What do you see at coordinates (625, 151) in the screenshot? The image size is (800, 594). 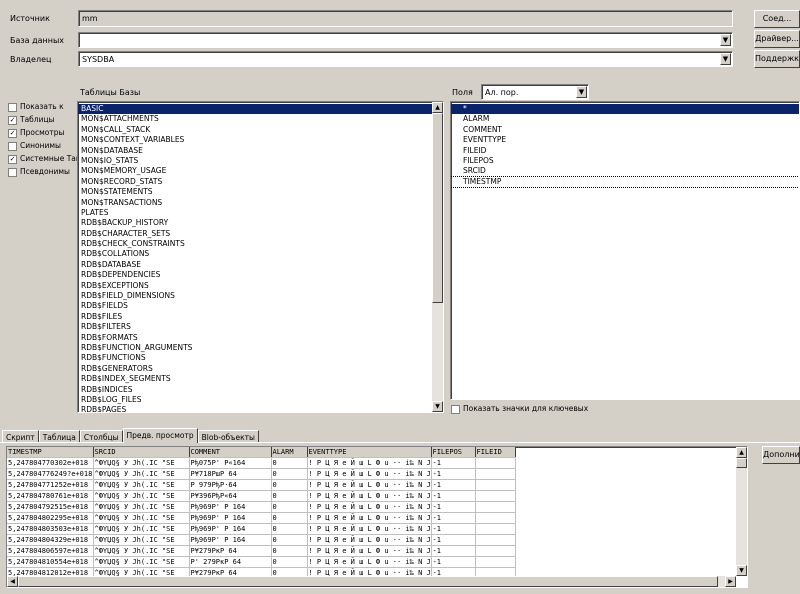 I see `field-list-item: FILEID` at bounding box center [625, 151].